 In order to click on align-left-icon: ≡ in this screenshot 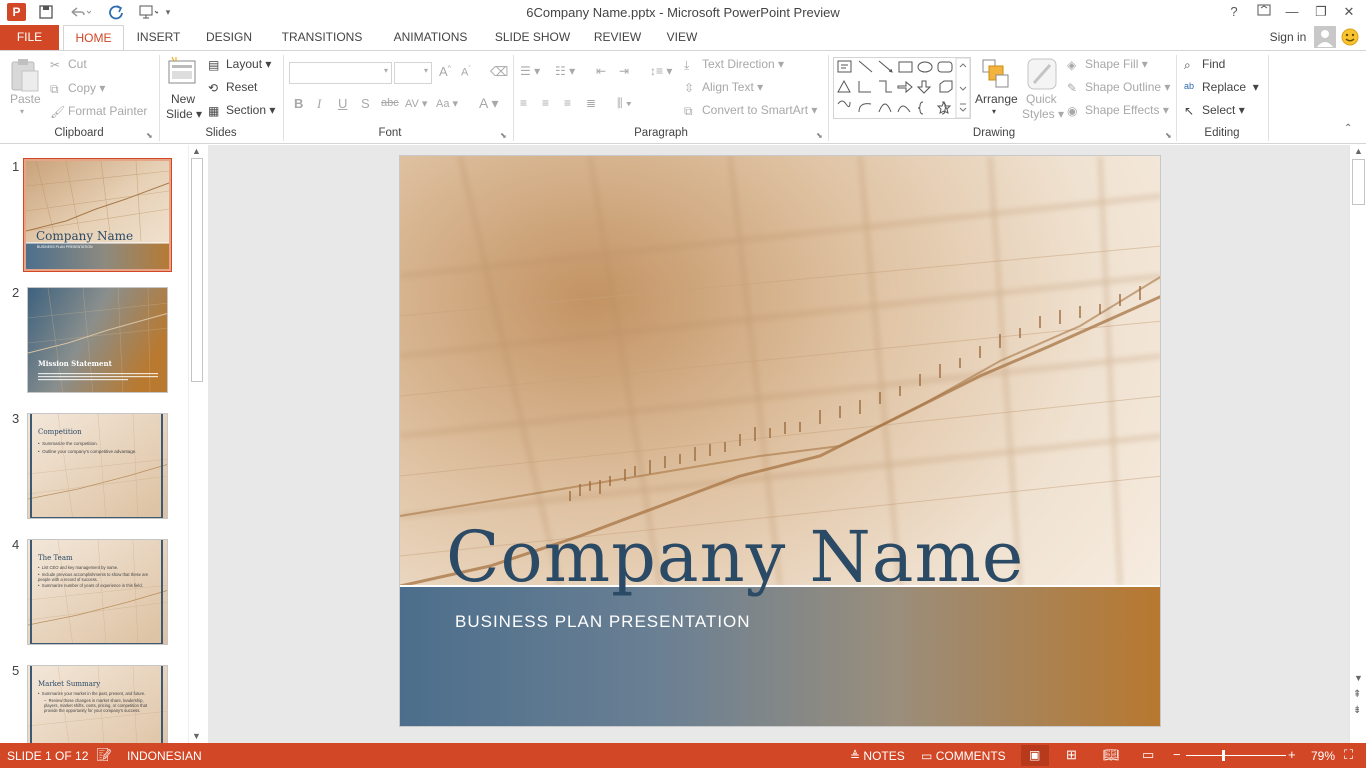, I will do `click(523, 103)`.